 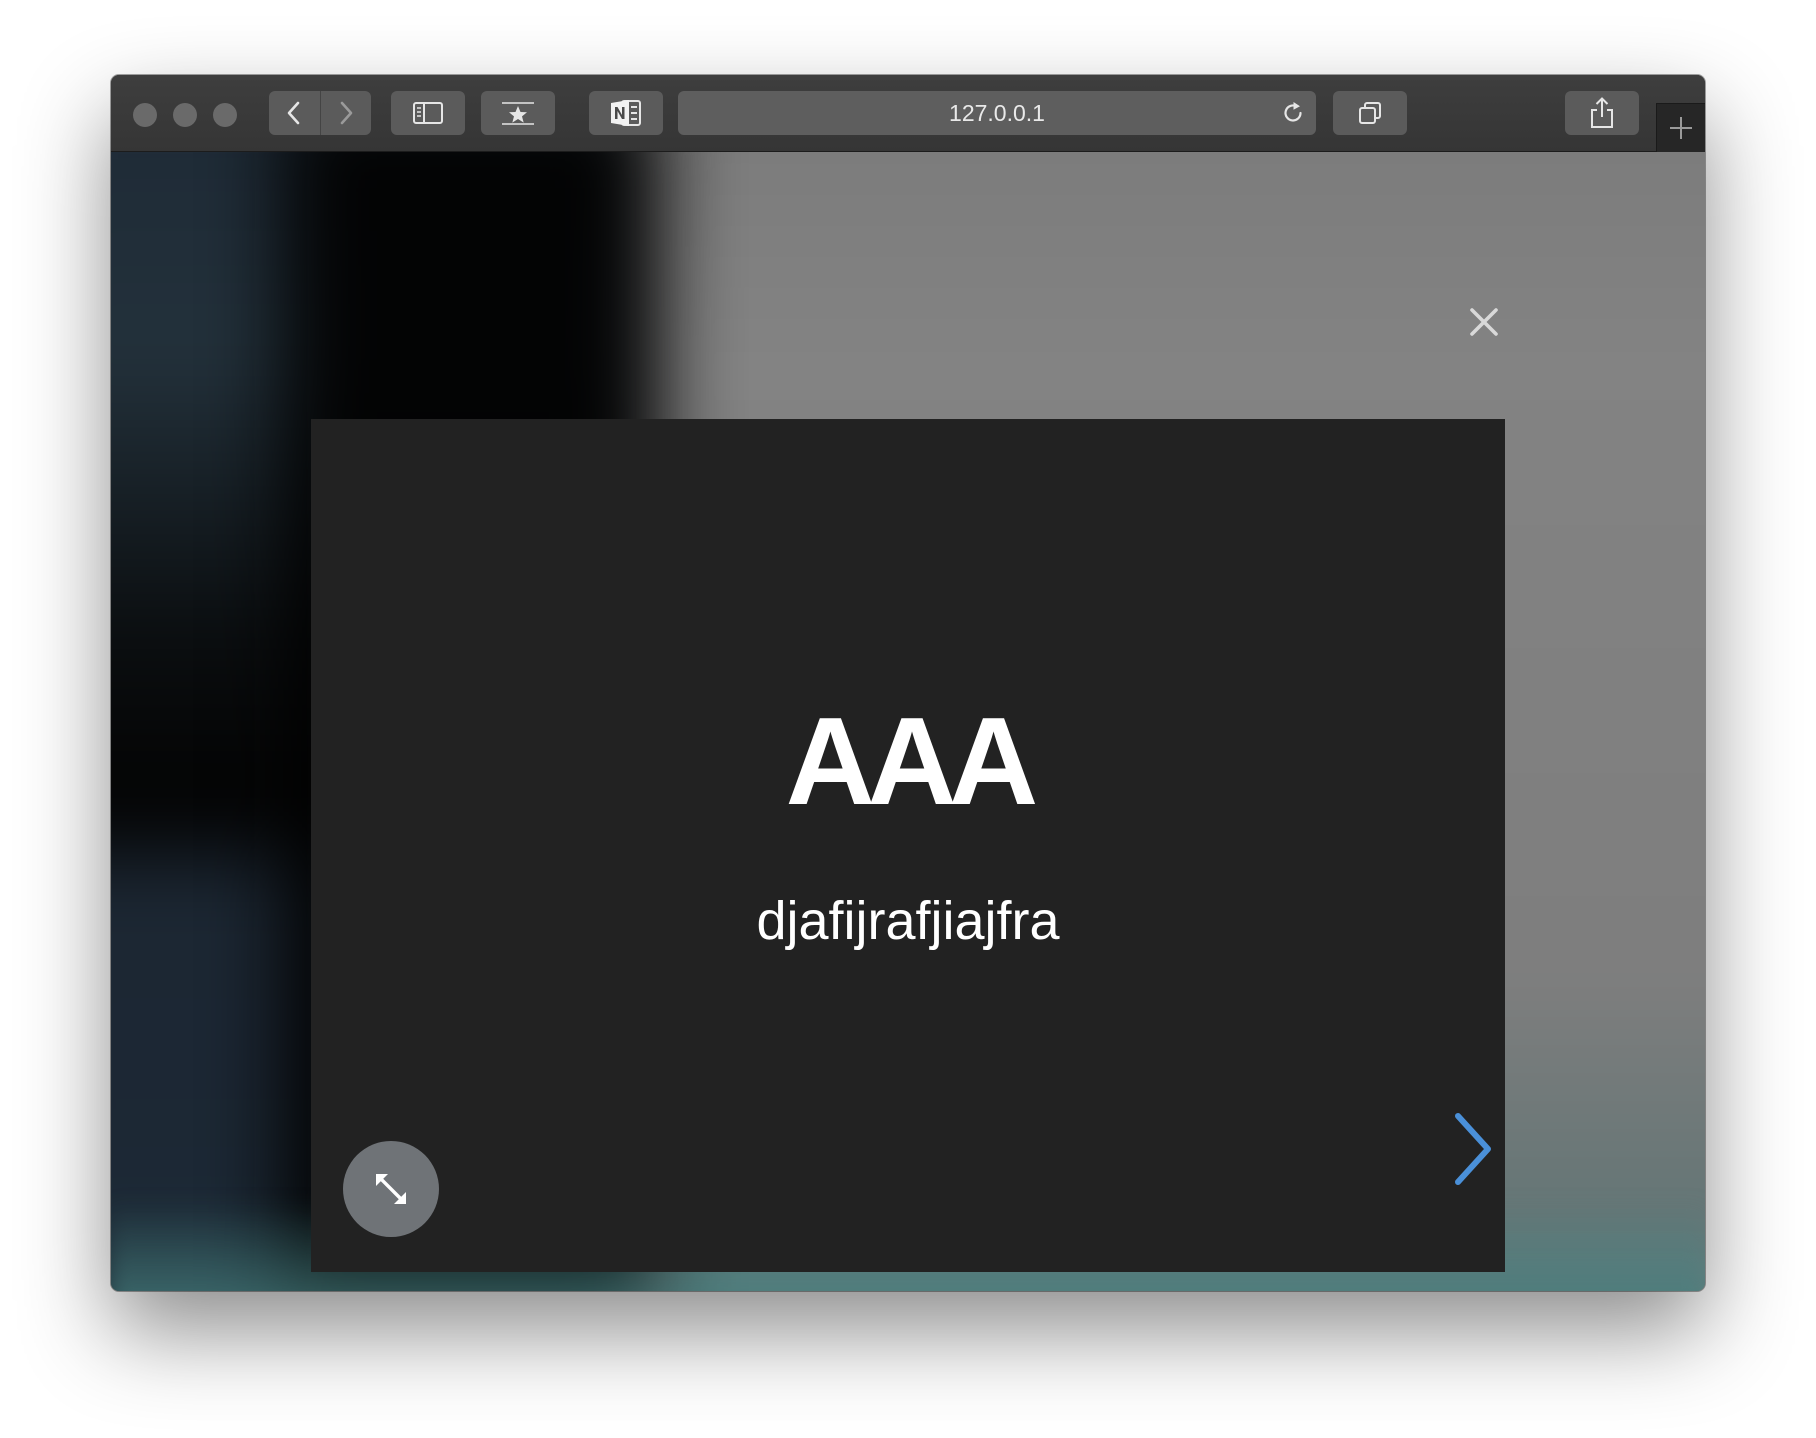 What do you see at coordinates (185, 115) in the screenshot?
I see `window-minimize-button` at bounding box center [185, 115].